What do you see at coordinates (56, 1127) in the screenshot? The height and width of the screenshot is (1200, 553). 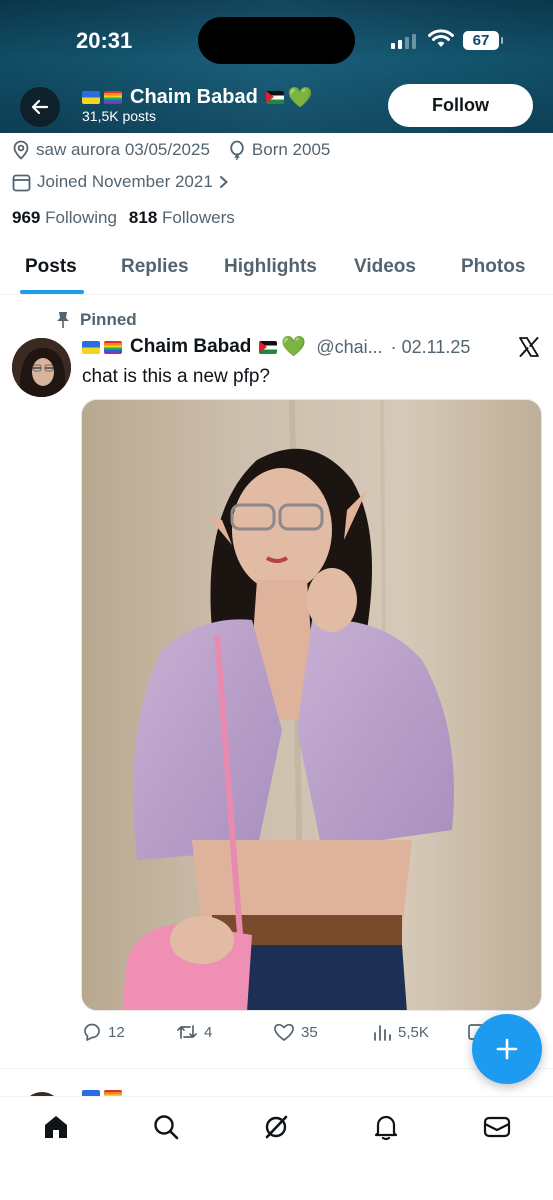 I see `home-icon` at bounding box center [56, 1127].